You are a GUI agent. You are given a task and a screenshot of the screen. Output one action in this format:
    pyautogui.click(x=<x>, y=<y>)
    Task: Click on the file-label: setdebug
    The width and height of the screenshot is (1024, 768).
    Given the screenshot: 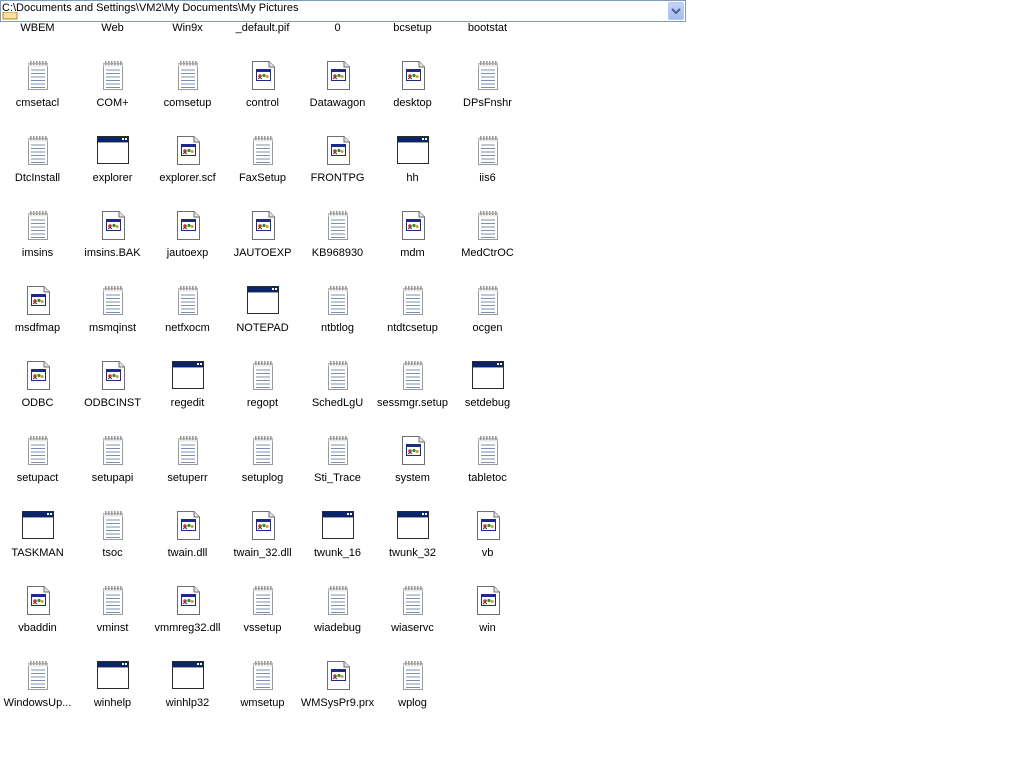 What is the action you would take?
    pyautogui.click(x=487, y=403)
    